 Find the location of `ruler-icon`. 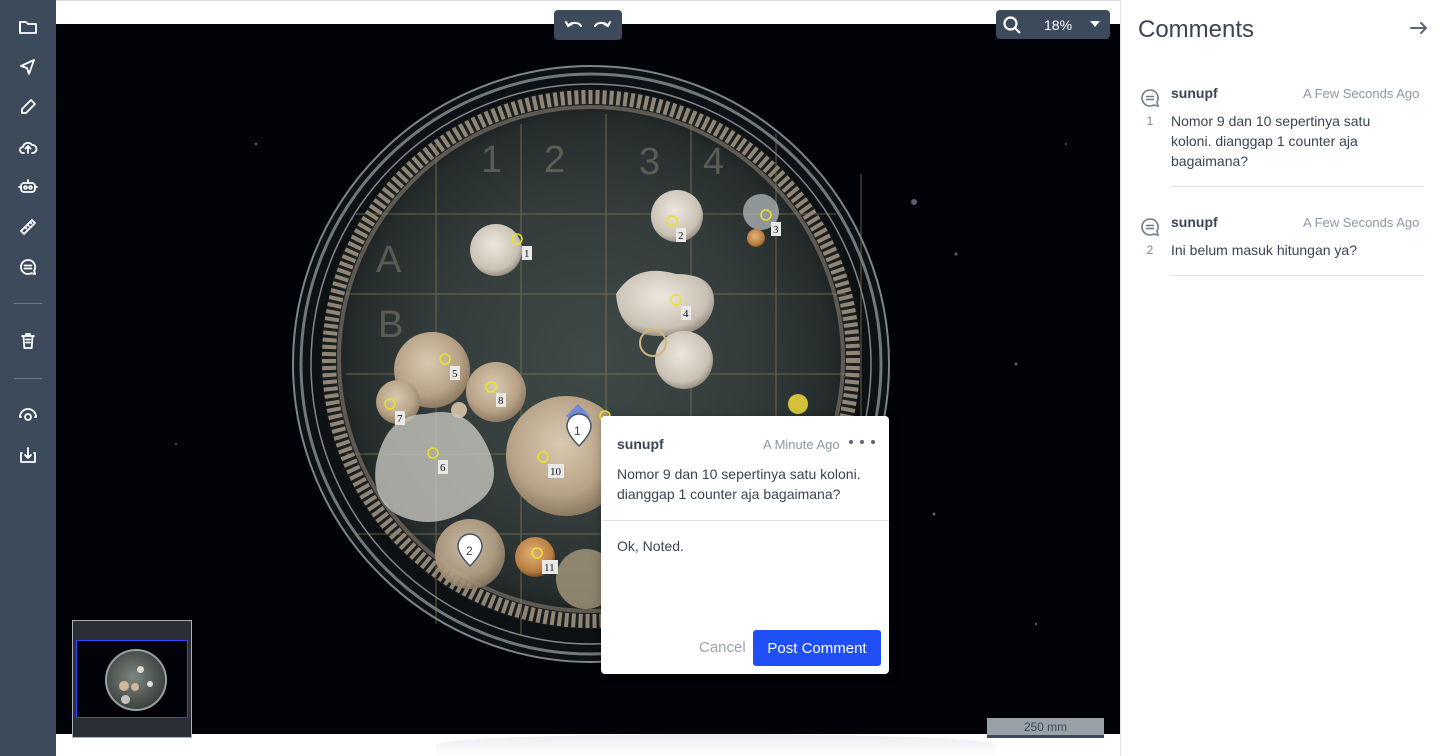

ruler-icon is located at coordinates (28, 227).